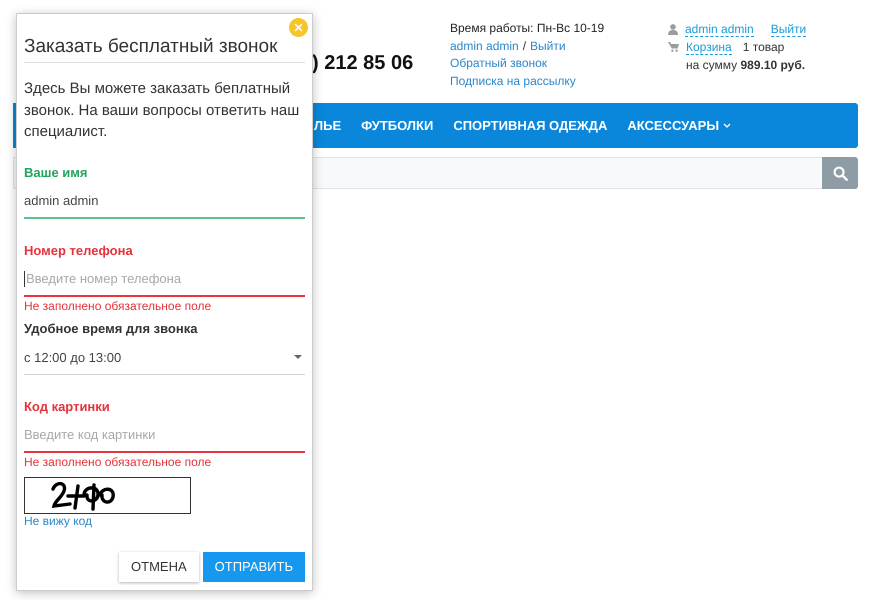 The width and height of the screenshot is (893, 600). Describe the element at coordinates (159, 567) in the screenshot. I see `dialog-button: ОТМЕНА` at that location.